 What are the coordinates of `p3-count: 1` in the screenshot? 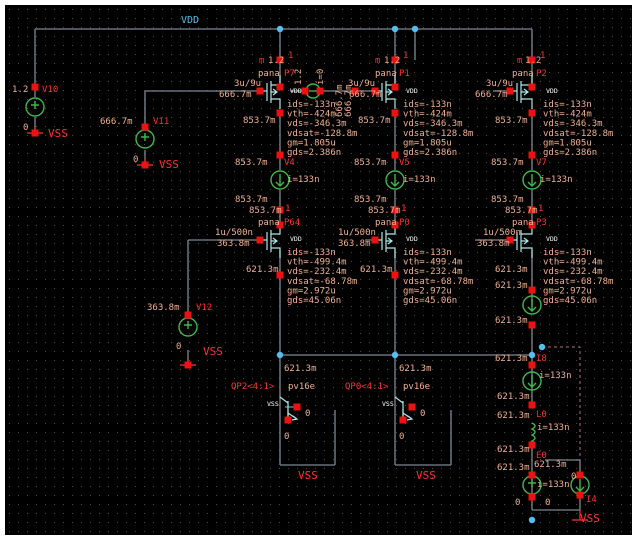 It's located at (540, 209).